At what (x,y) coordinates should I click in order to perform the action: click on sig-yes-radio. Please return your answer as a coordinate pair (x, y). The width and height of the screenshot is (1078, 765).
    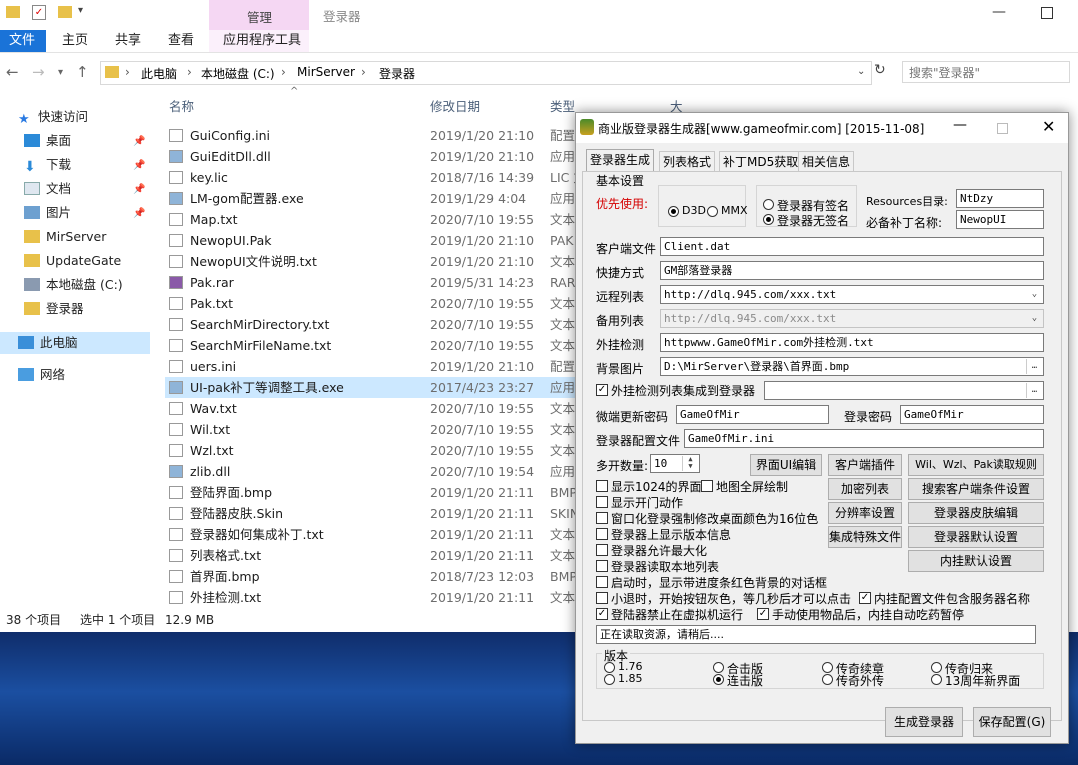
    Looking at the image, I should click on (768, 204).